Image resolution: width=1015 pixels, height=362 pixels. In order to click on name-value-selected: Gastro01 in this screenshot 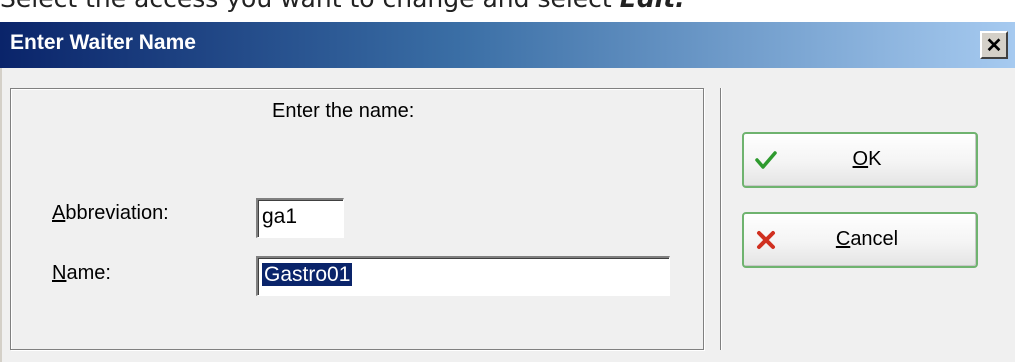, I will do `click(307, 274)`.